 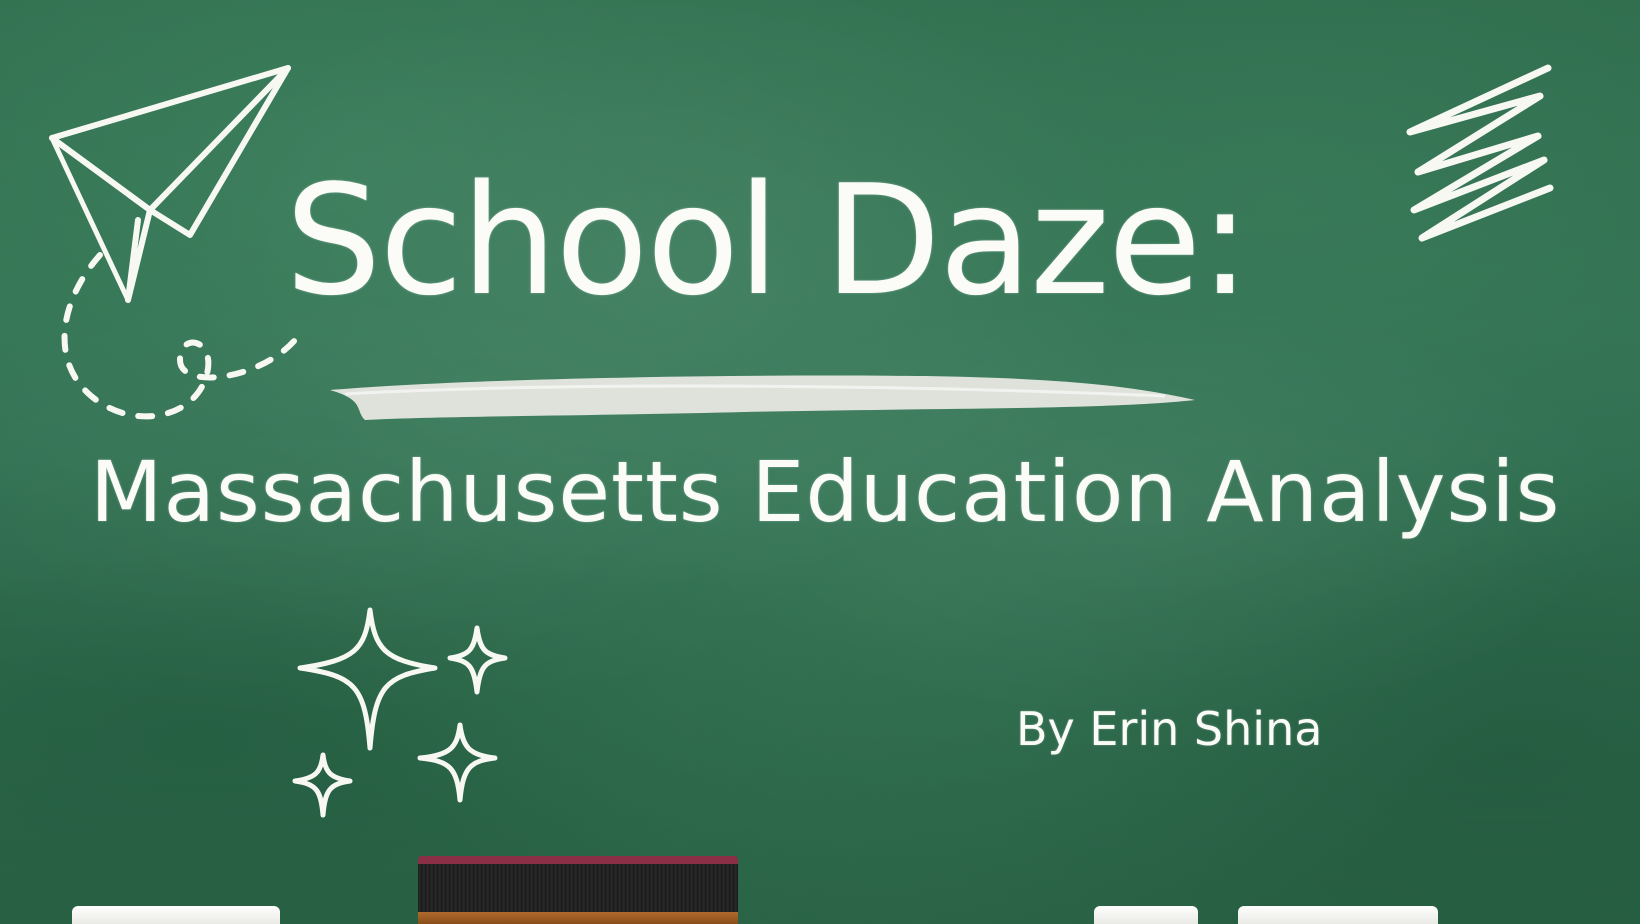 I want to click on author-byline: By Erin Shina, so click(x=1169, y=729).